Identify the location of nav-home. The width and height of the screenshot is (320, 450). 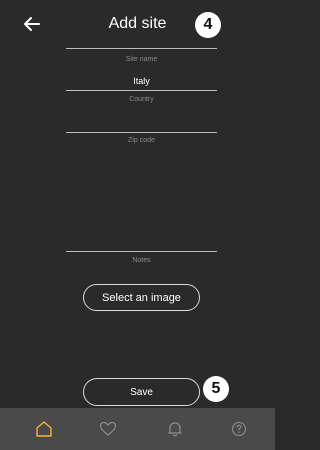
(44, 429).